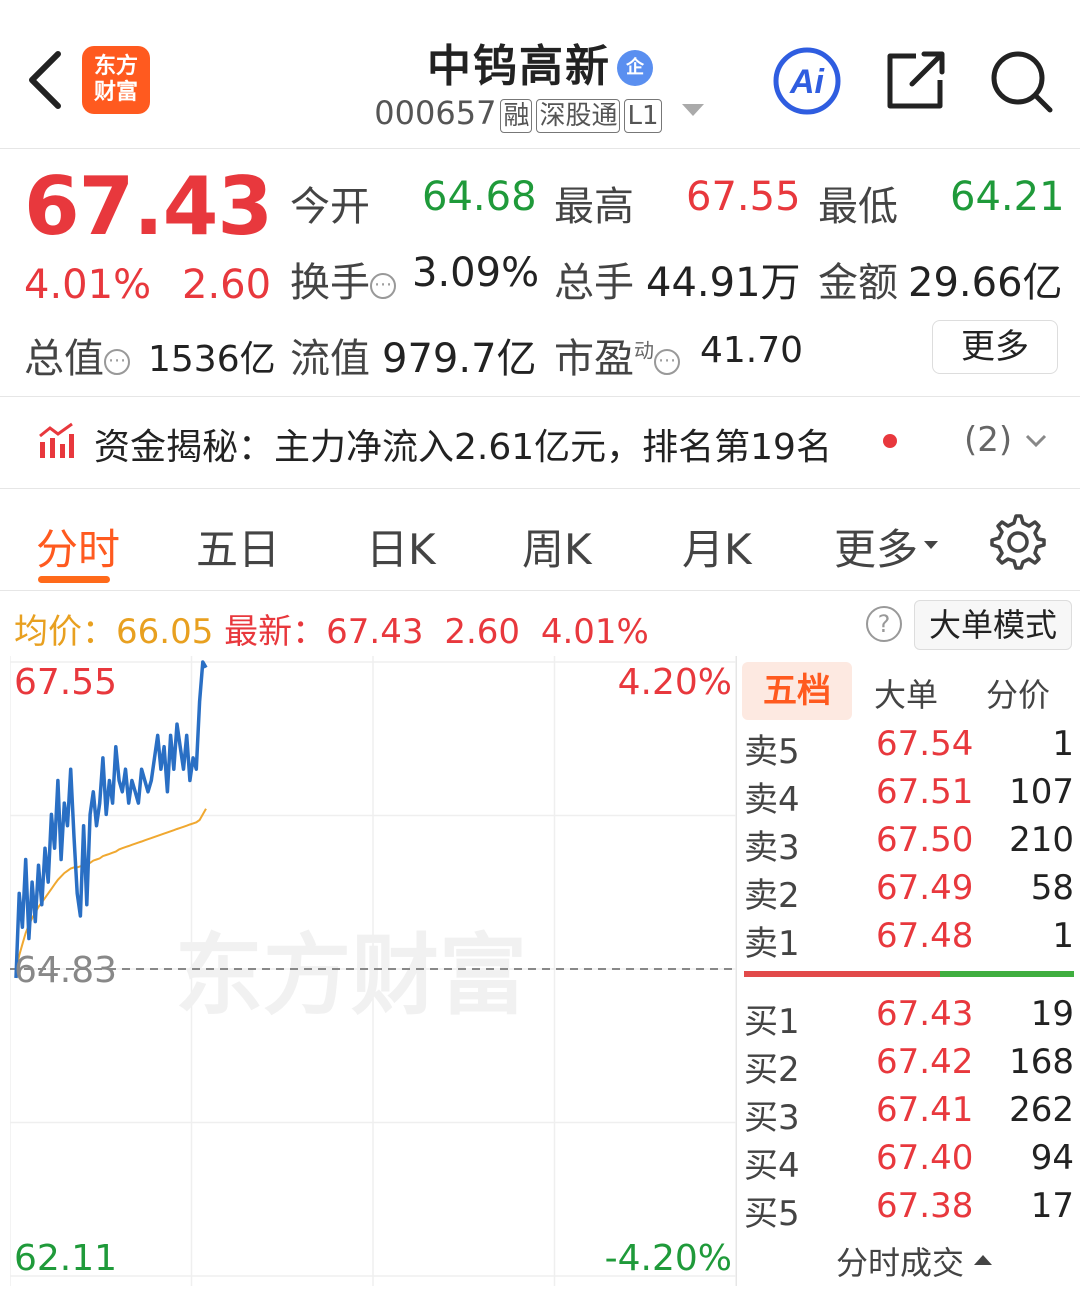  Describe the element at coordinates (1018, 542) in the screenshot. I see `gear-icon` at that location.